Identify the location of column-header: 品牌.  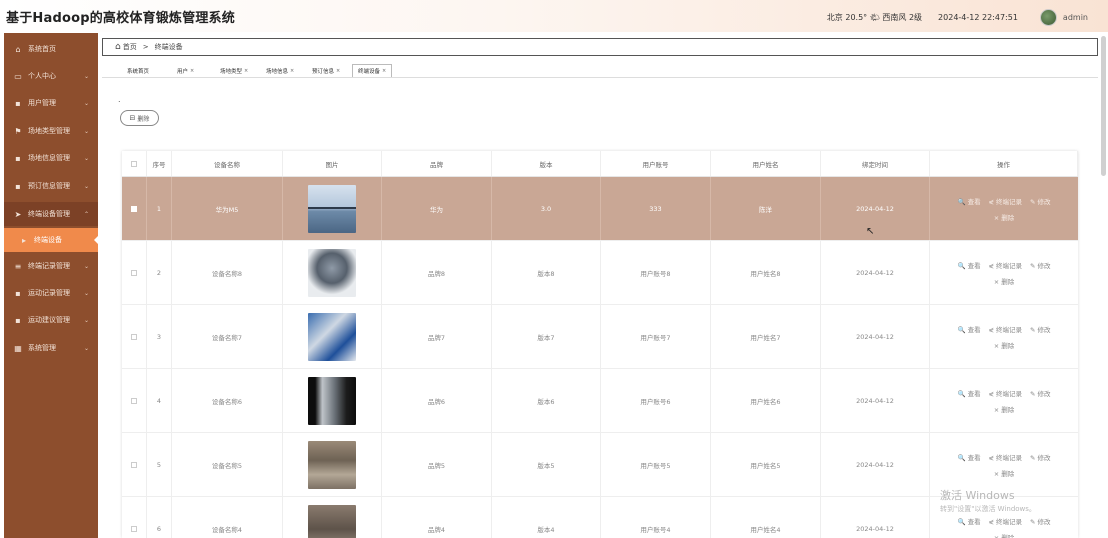
(437, 163).